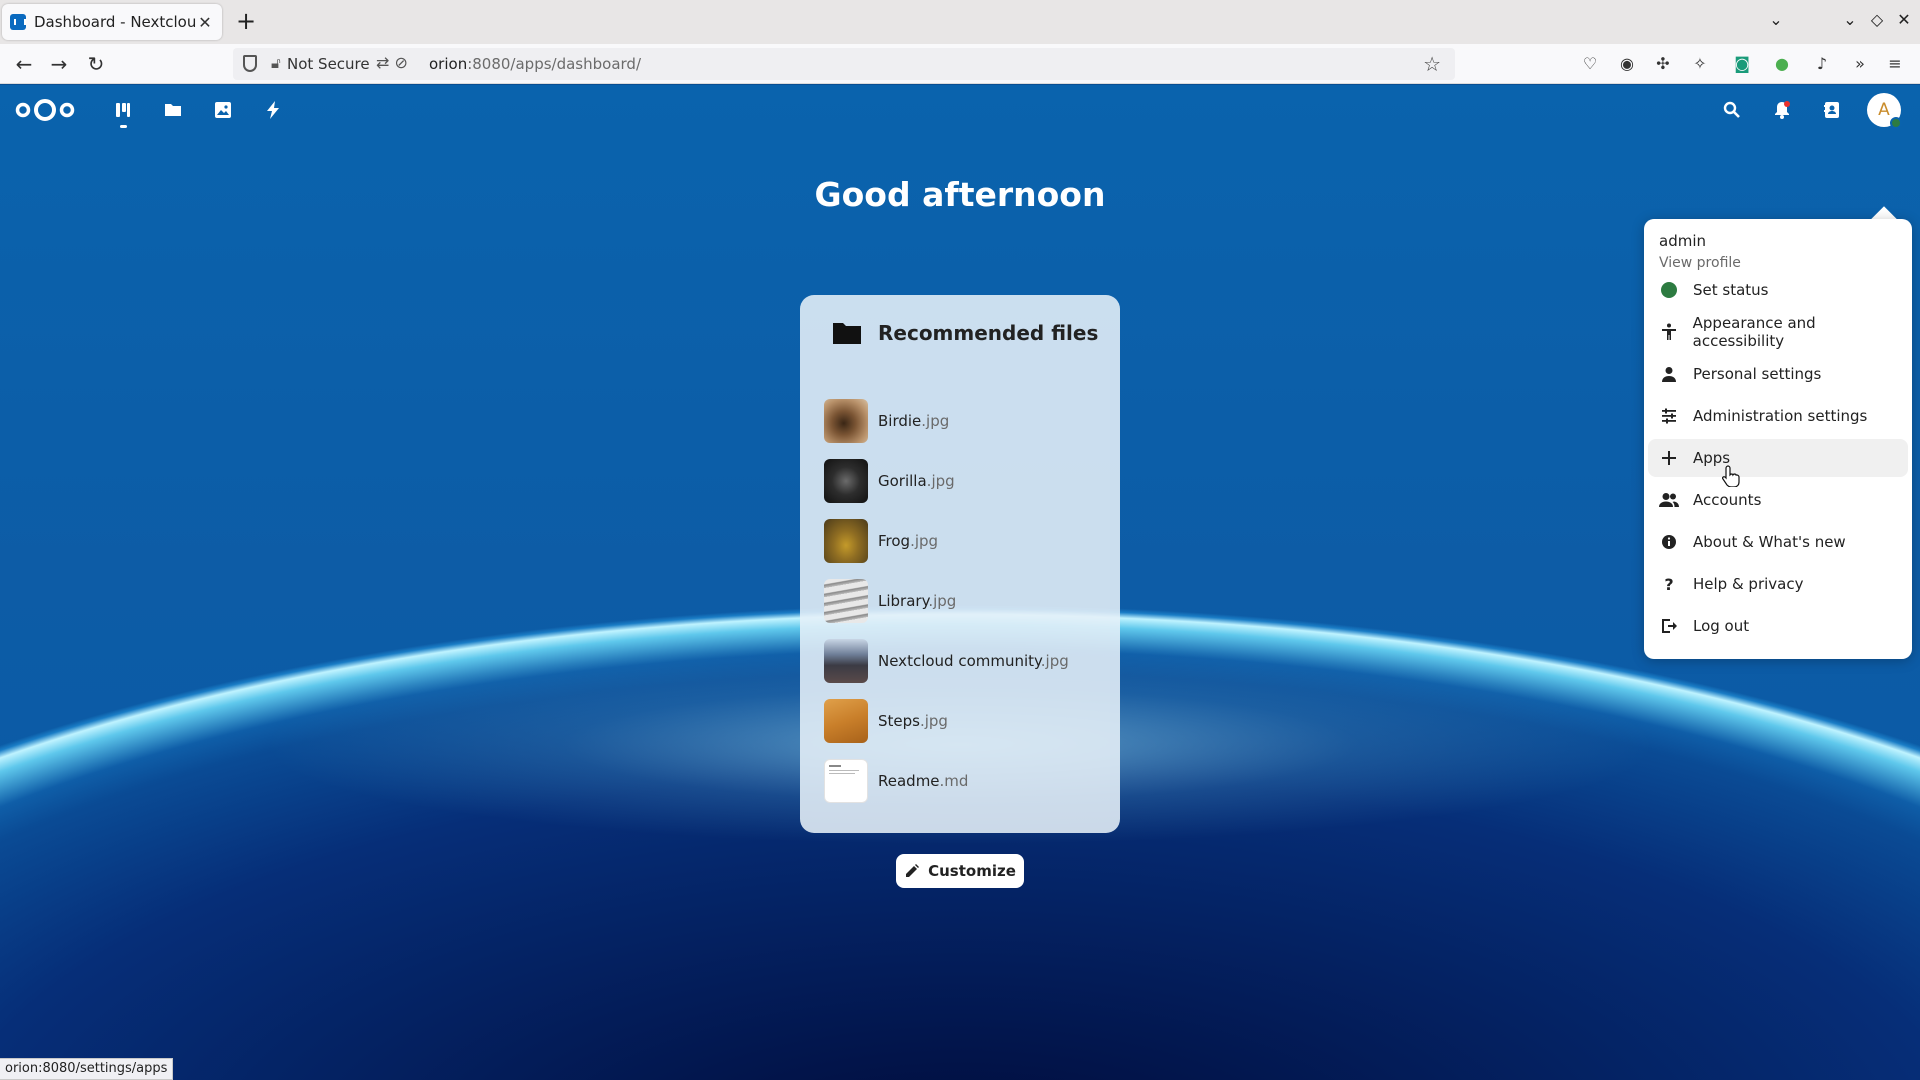  I want to click on leaf-extension-icon: ●, so click(1782, 64).